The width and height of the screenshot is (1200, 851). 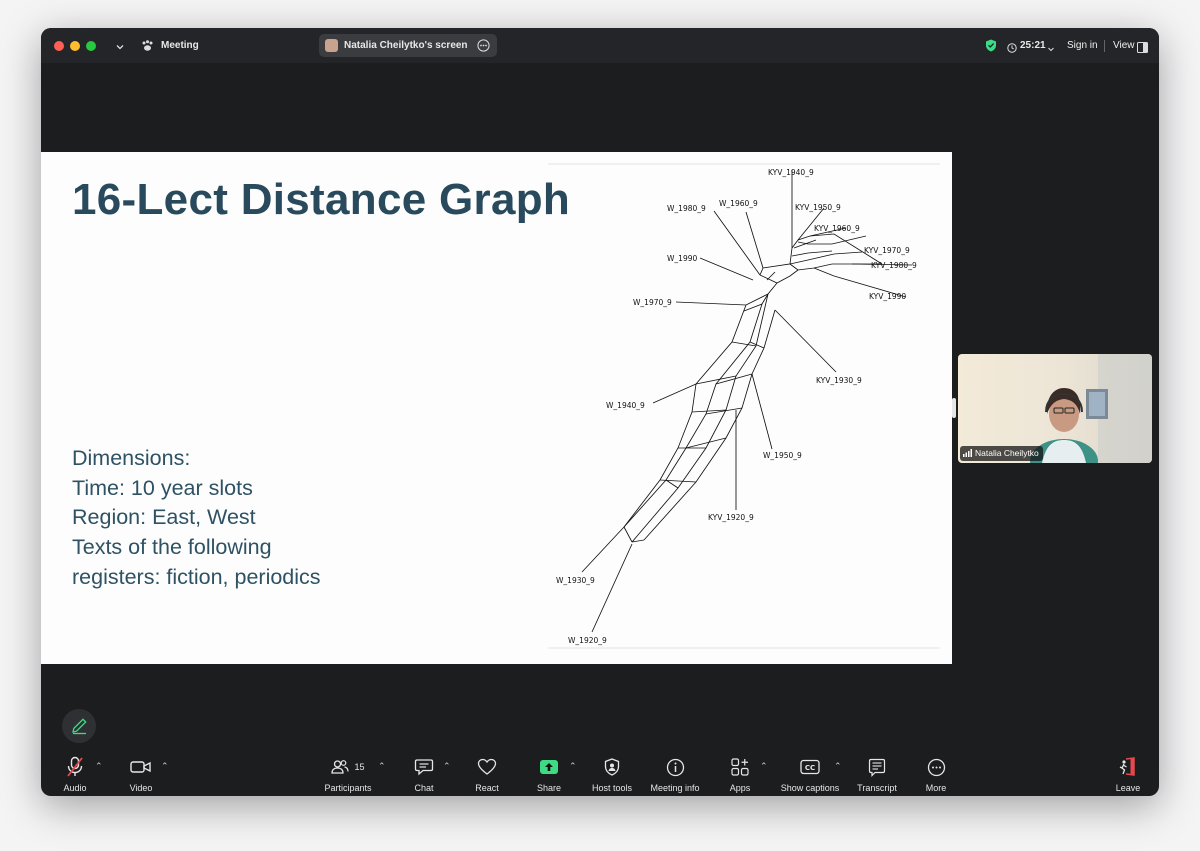 I want to click on node-label: KYV_1930_9, so click(x=839, y=380).